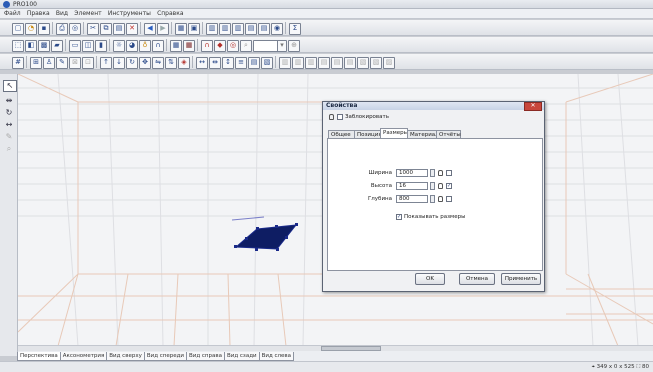 The height and width of the screenshot is (372, 653). What do you see at coordinates (165, 356) in the screenshot?
I see `tab-front: Вид спереди` at bounding box center [165, 356].